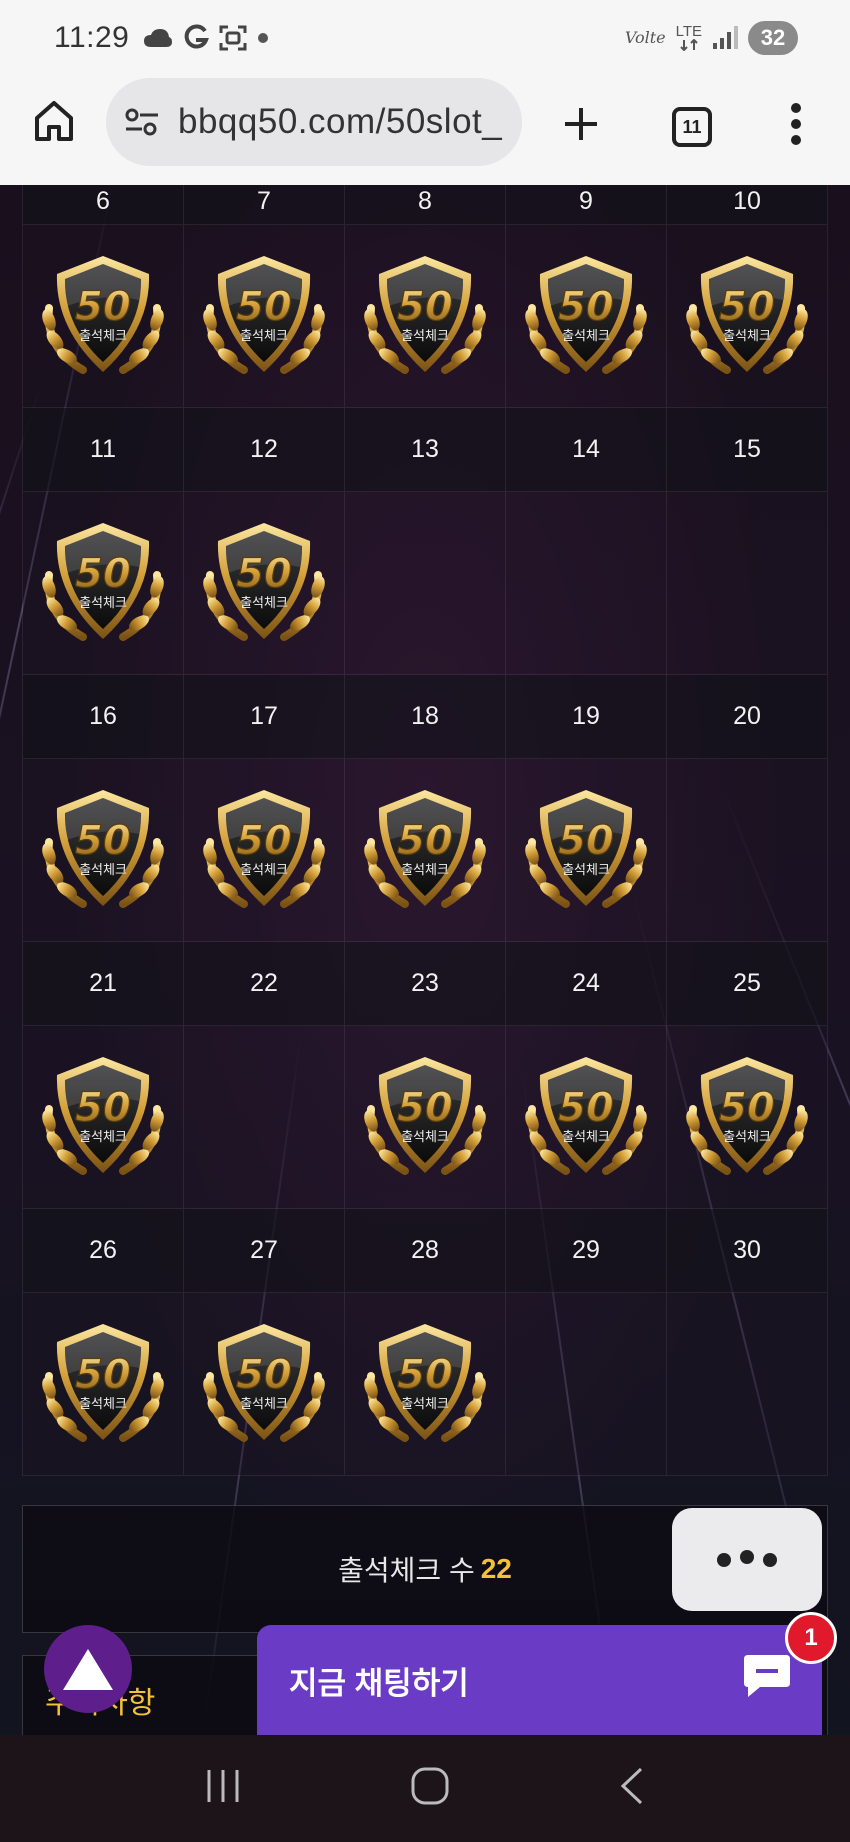 The height and width of the screenshot is (1842, 850). Describe the element at coordinates (586, 205) in the screenshot. I see `calendar-day-number: 9` at that location.